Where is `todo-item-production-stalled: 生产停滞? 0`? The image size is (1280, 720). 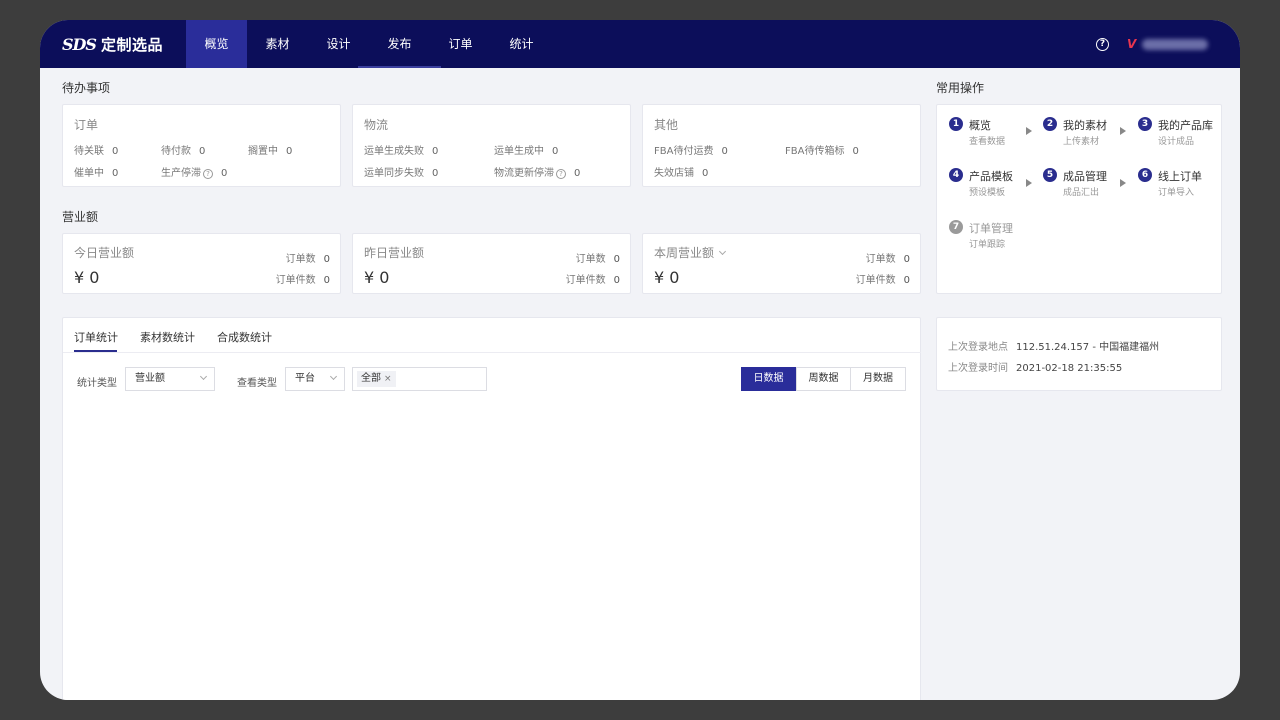
todo-item-production-stalled: 生产停滞? 0 is located at coordinates (194, 171).